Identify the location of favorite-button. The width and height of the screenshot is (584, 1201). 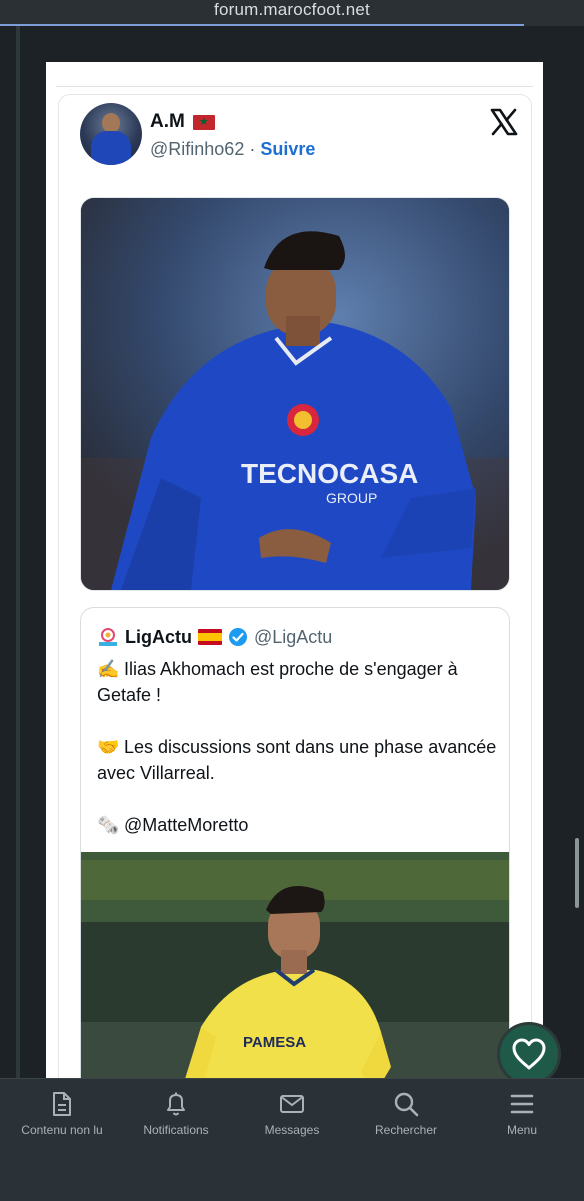
(529, 1054).